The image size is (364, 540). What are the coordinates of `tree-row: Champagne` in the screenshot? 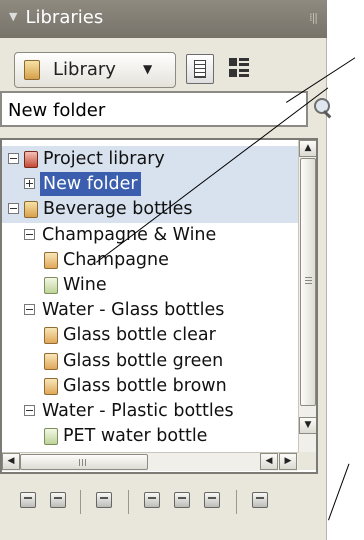 It's located at (150, 260).